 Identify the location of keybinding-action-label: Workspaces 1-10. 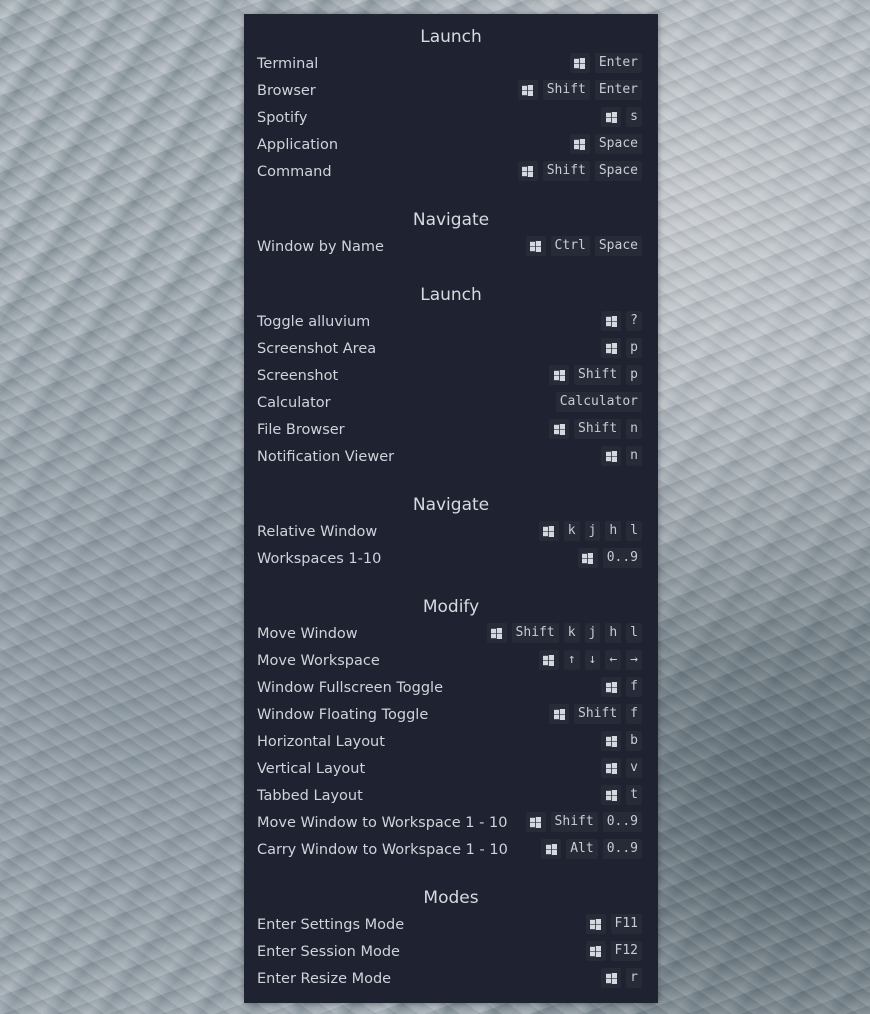
(319, 559).